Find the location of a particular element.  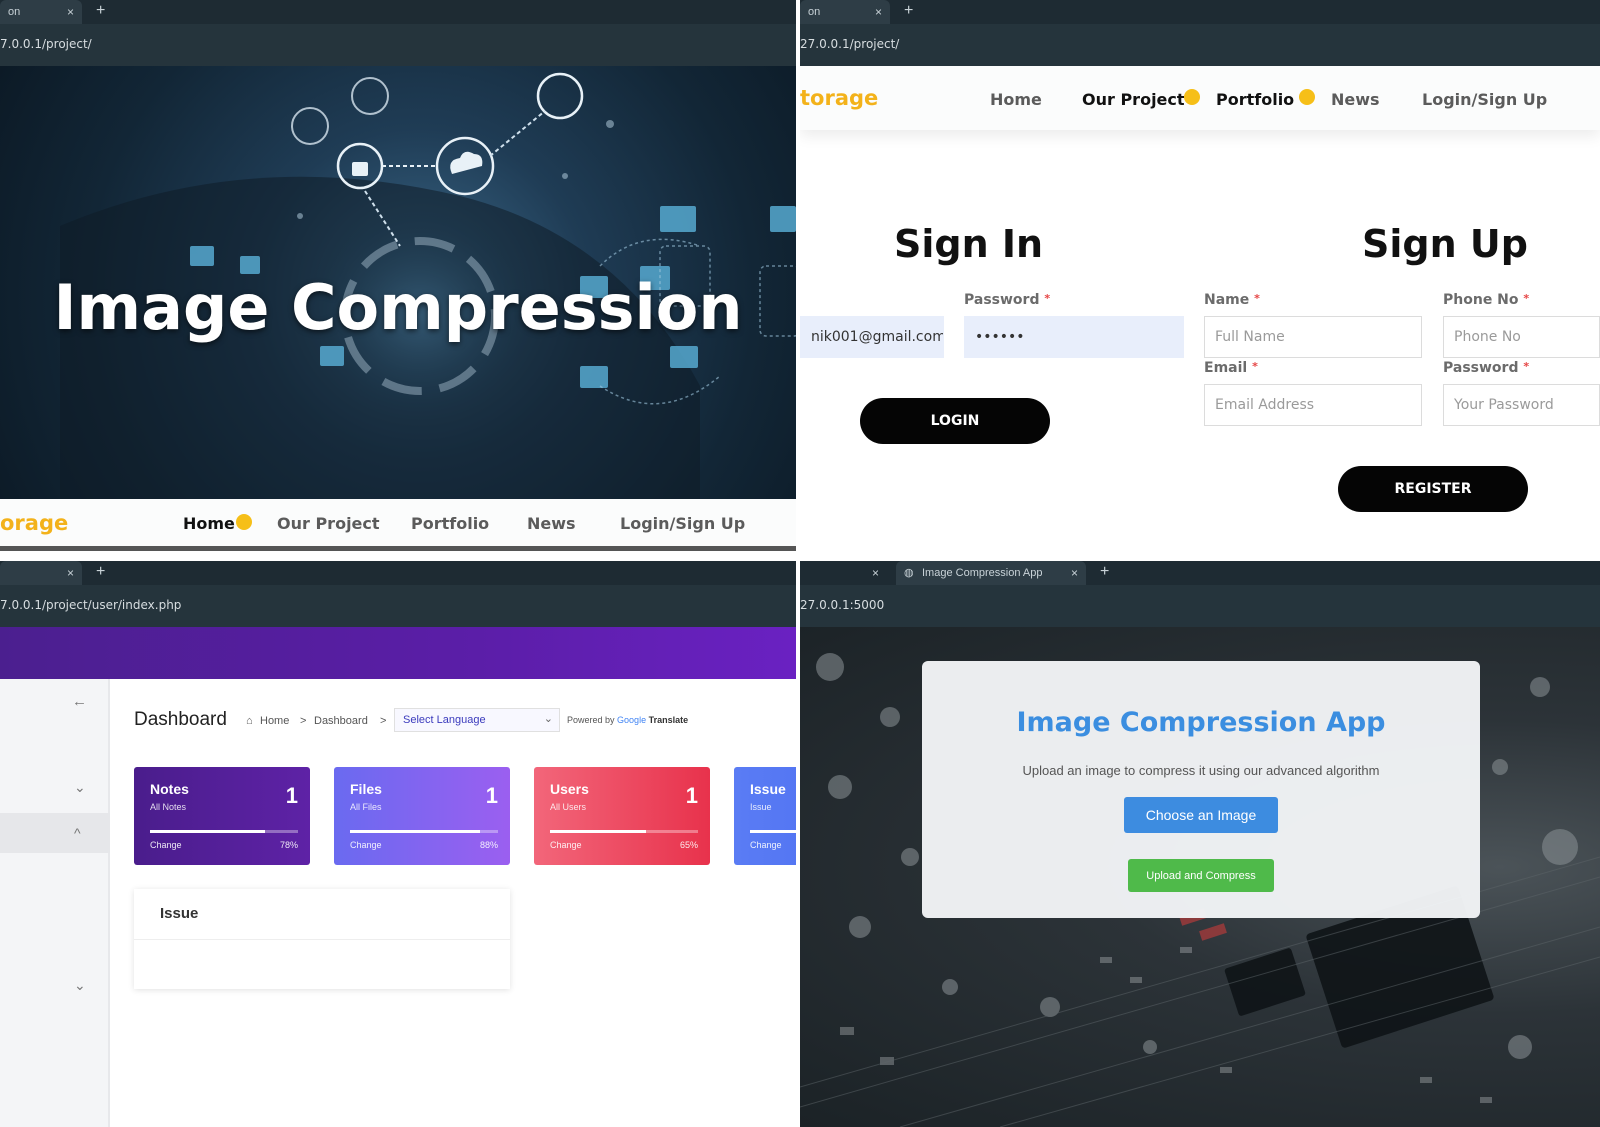

signin-email-input is located at coordinates (872, 337).